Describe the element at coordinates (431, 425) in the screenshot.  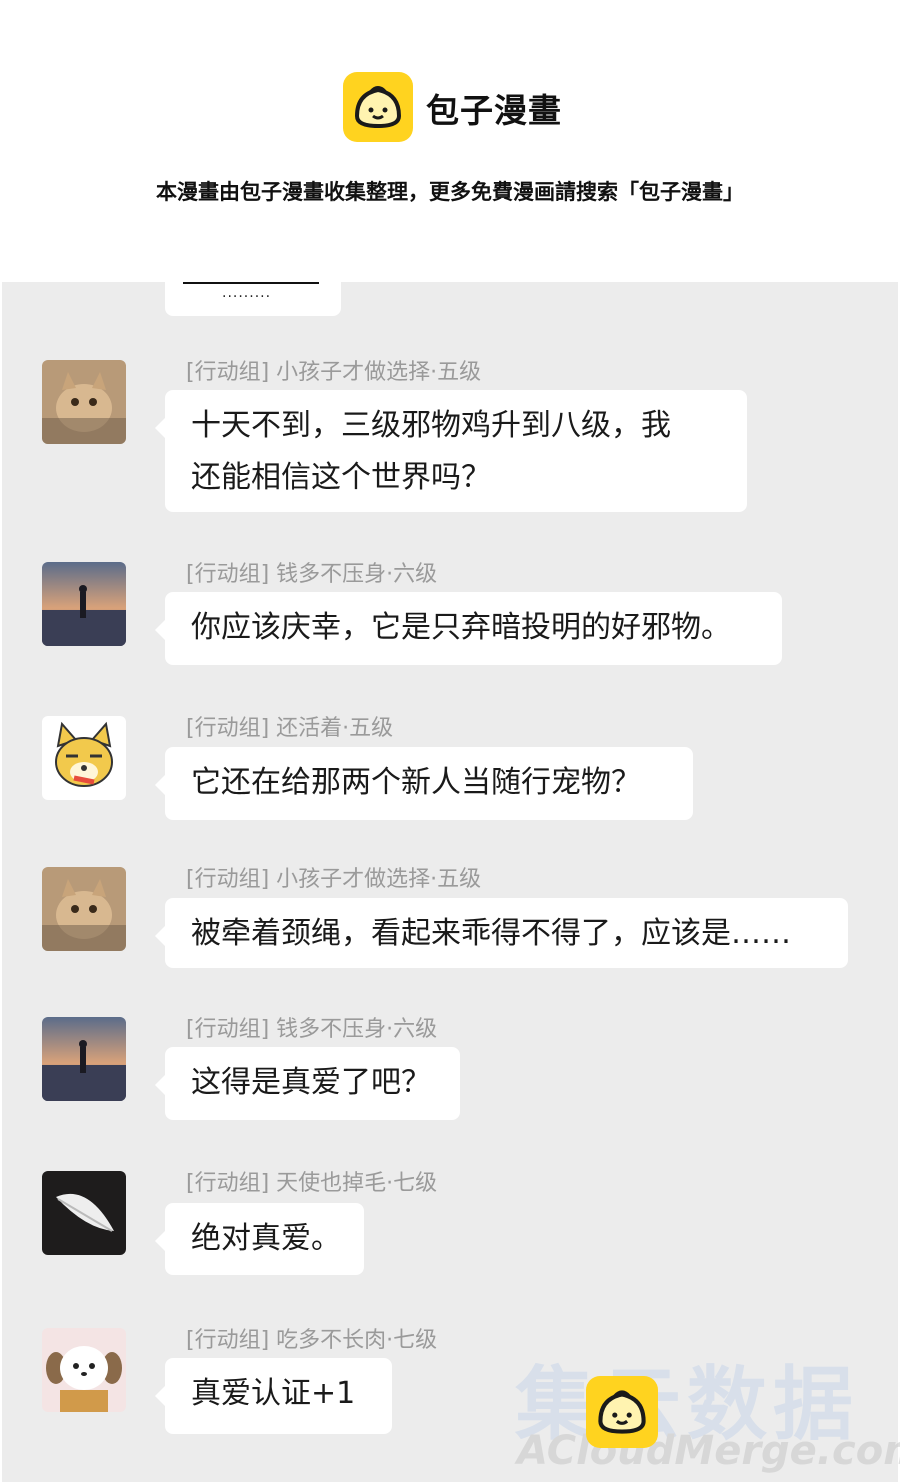
I see `message-line: 十天不到，三级邪物鸡升到八级，我` at that location.